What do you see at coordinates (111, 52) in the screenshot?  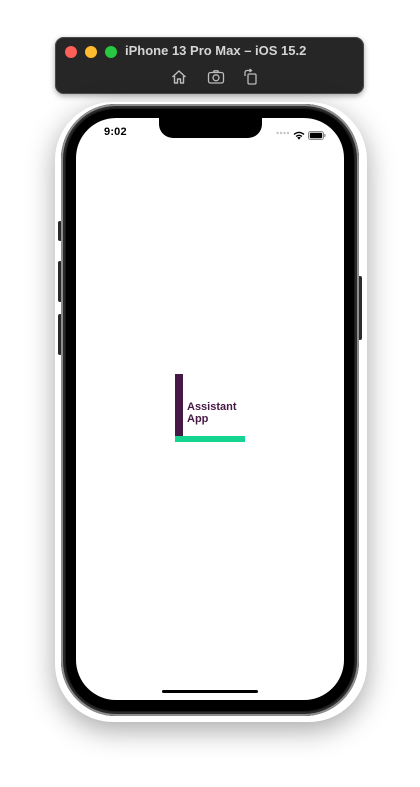 I see `window-zoom-button` at bounding box center [111, 52].